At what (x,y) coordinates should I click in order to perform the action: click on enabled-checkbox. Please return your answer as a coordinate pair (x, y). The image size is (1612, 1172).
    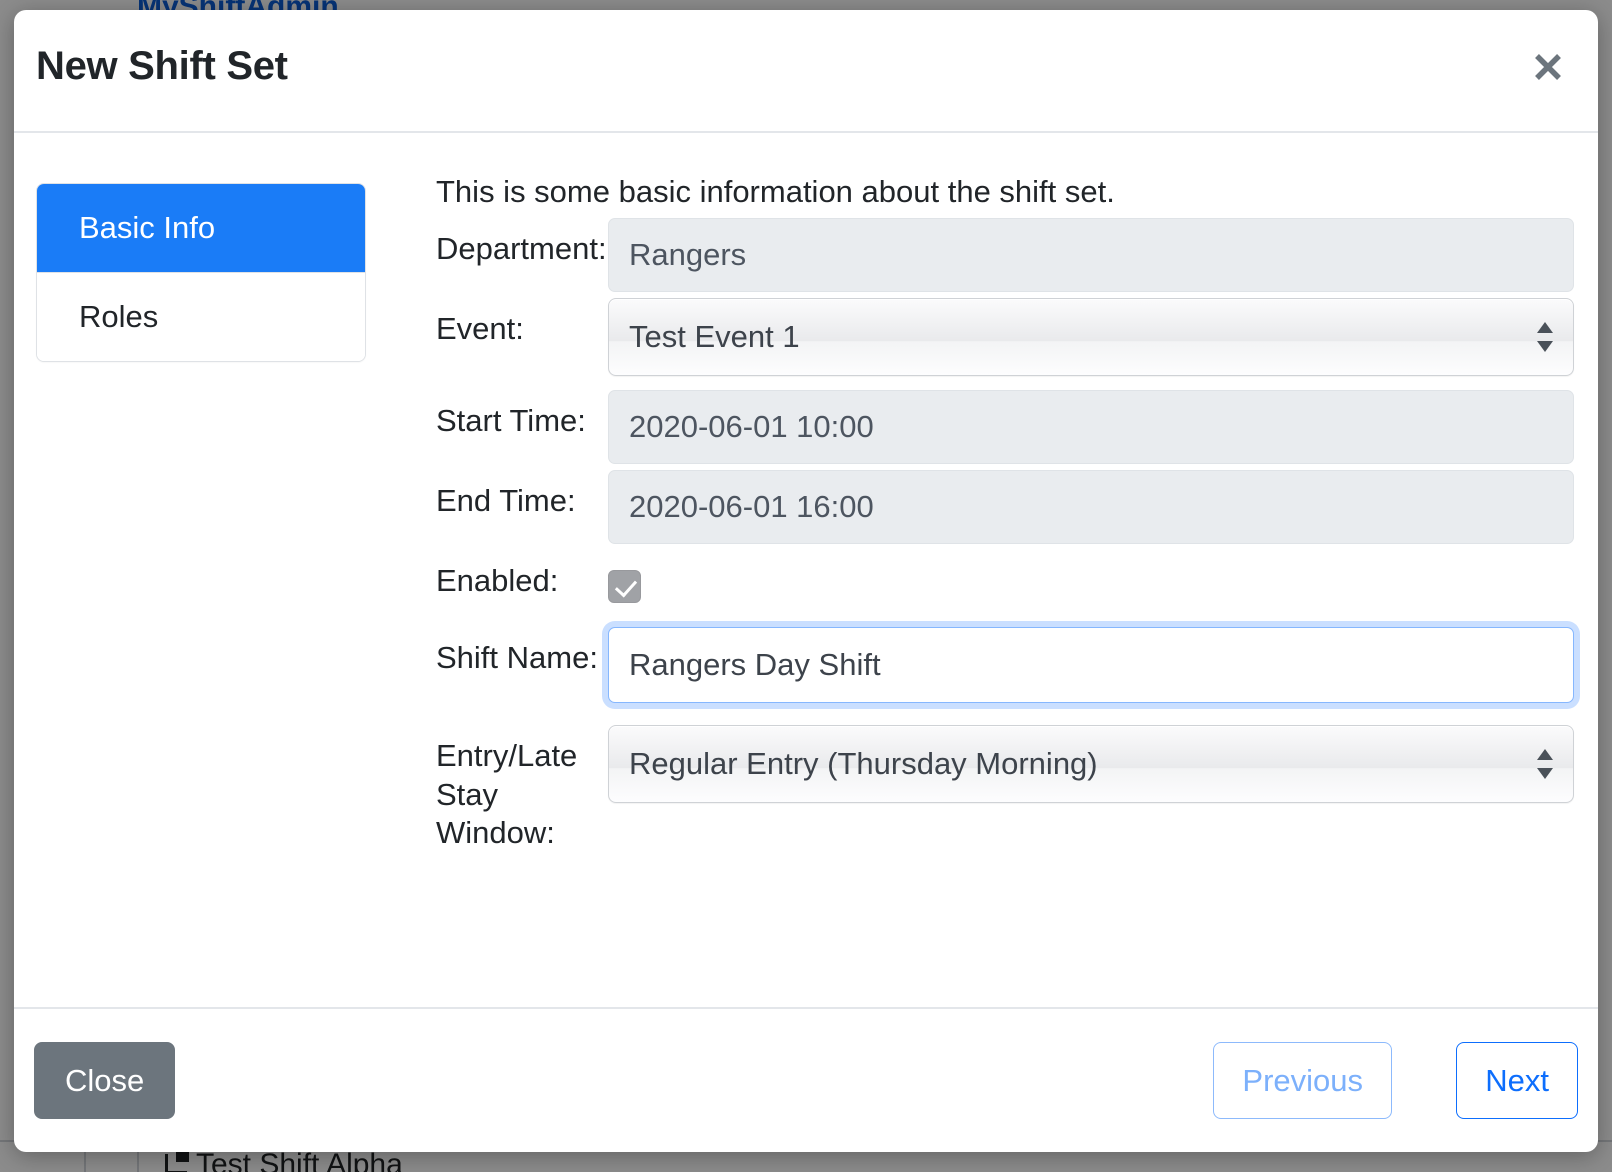
    Looking at the image, I should click on (624, 586).